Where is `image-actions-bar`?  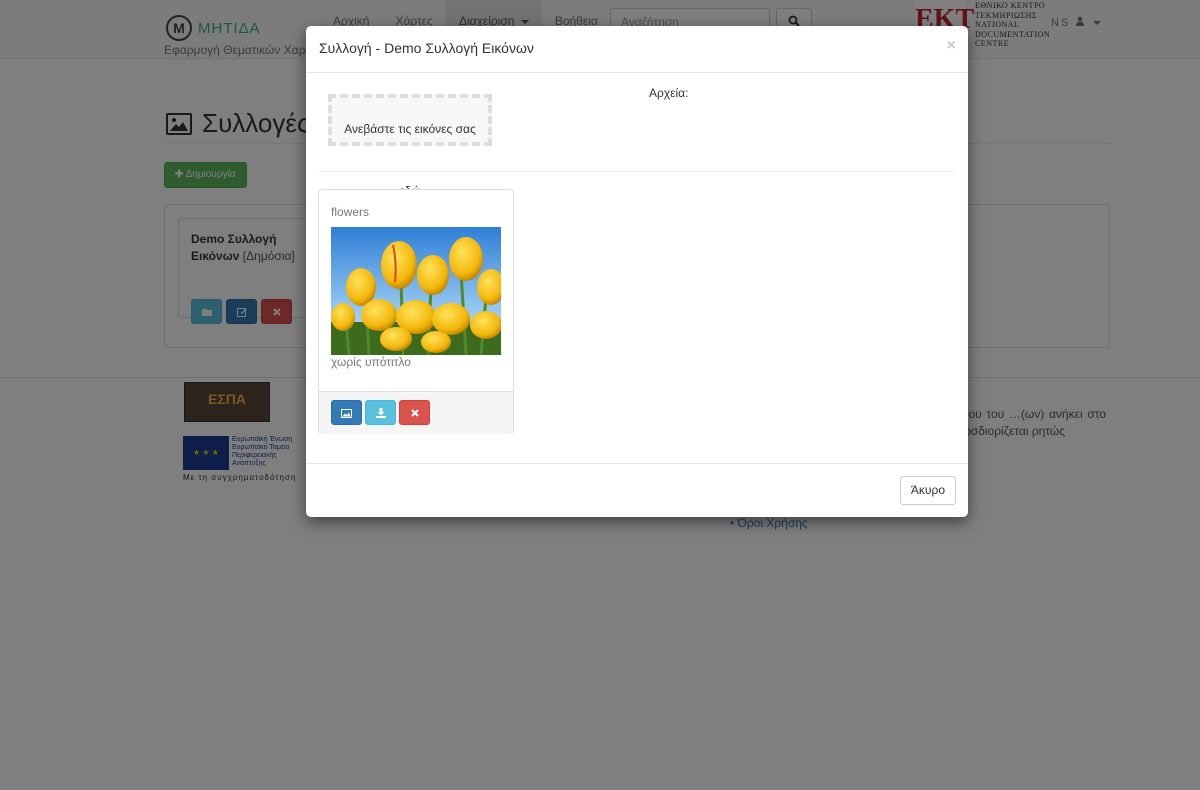
image-actions-bar is located at coordinates (416, 412).